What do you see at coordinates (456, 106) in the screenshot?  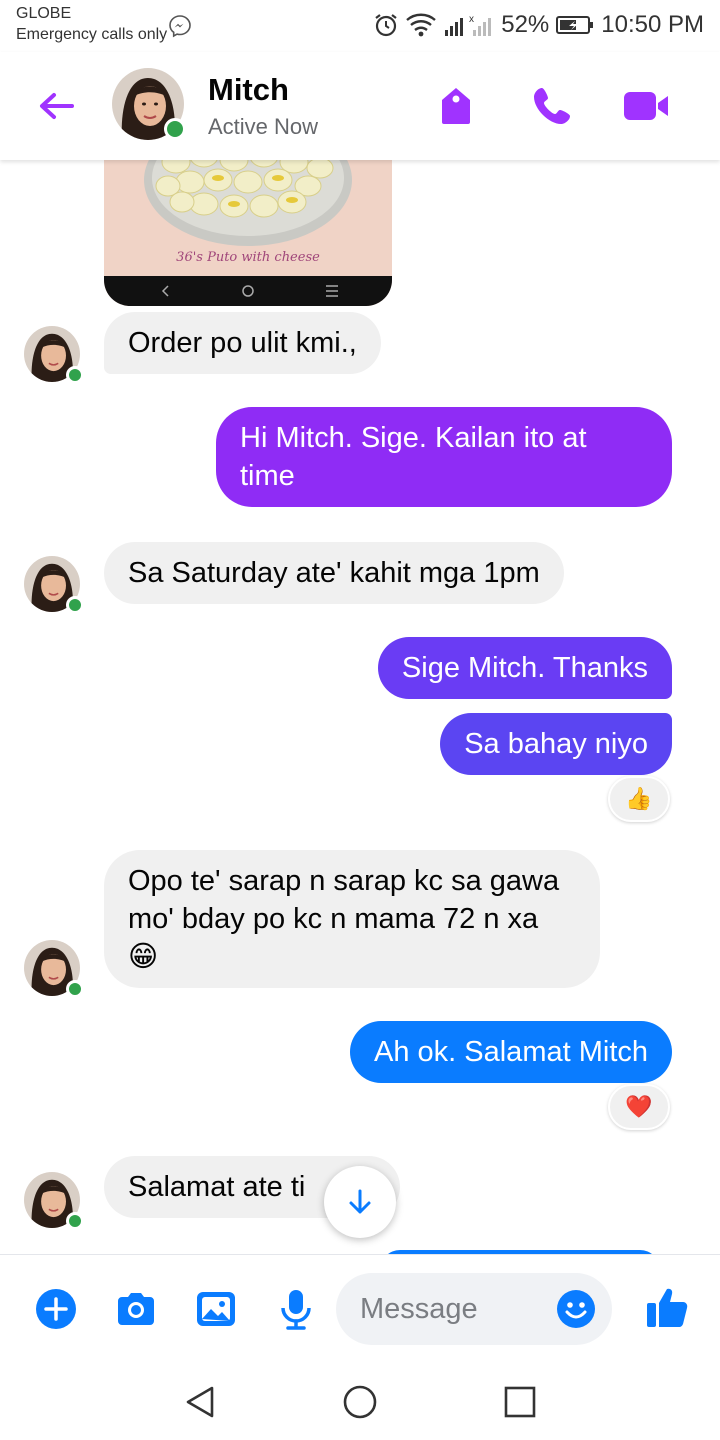 I see `tag-icon` at bounding box center [456, 106].